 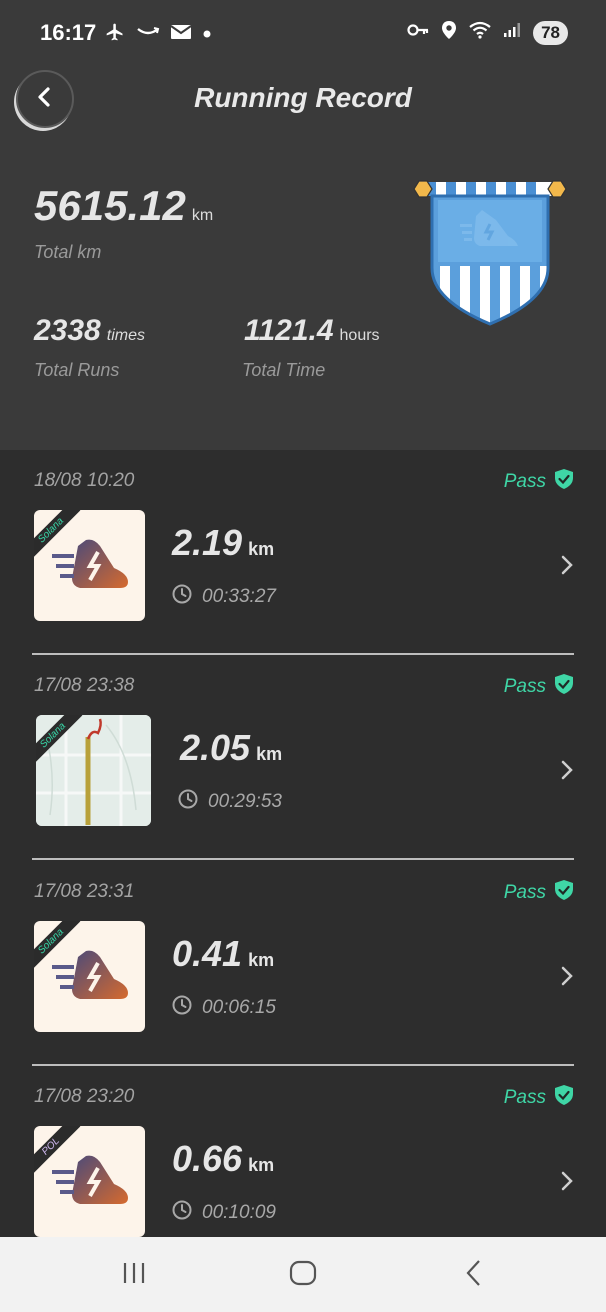 What do you see at coordinates (84, 1096) in the screenshot?
I see `record-date: 17/08 23:20` at bounding box center [84, 1096].